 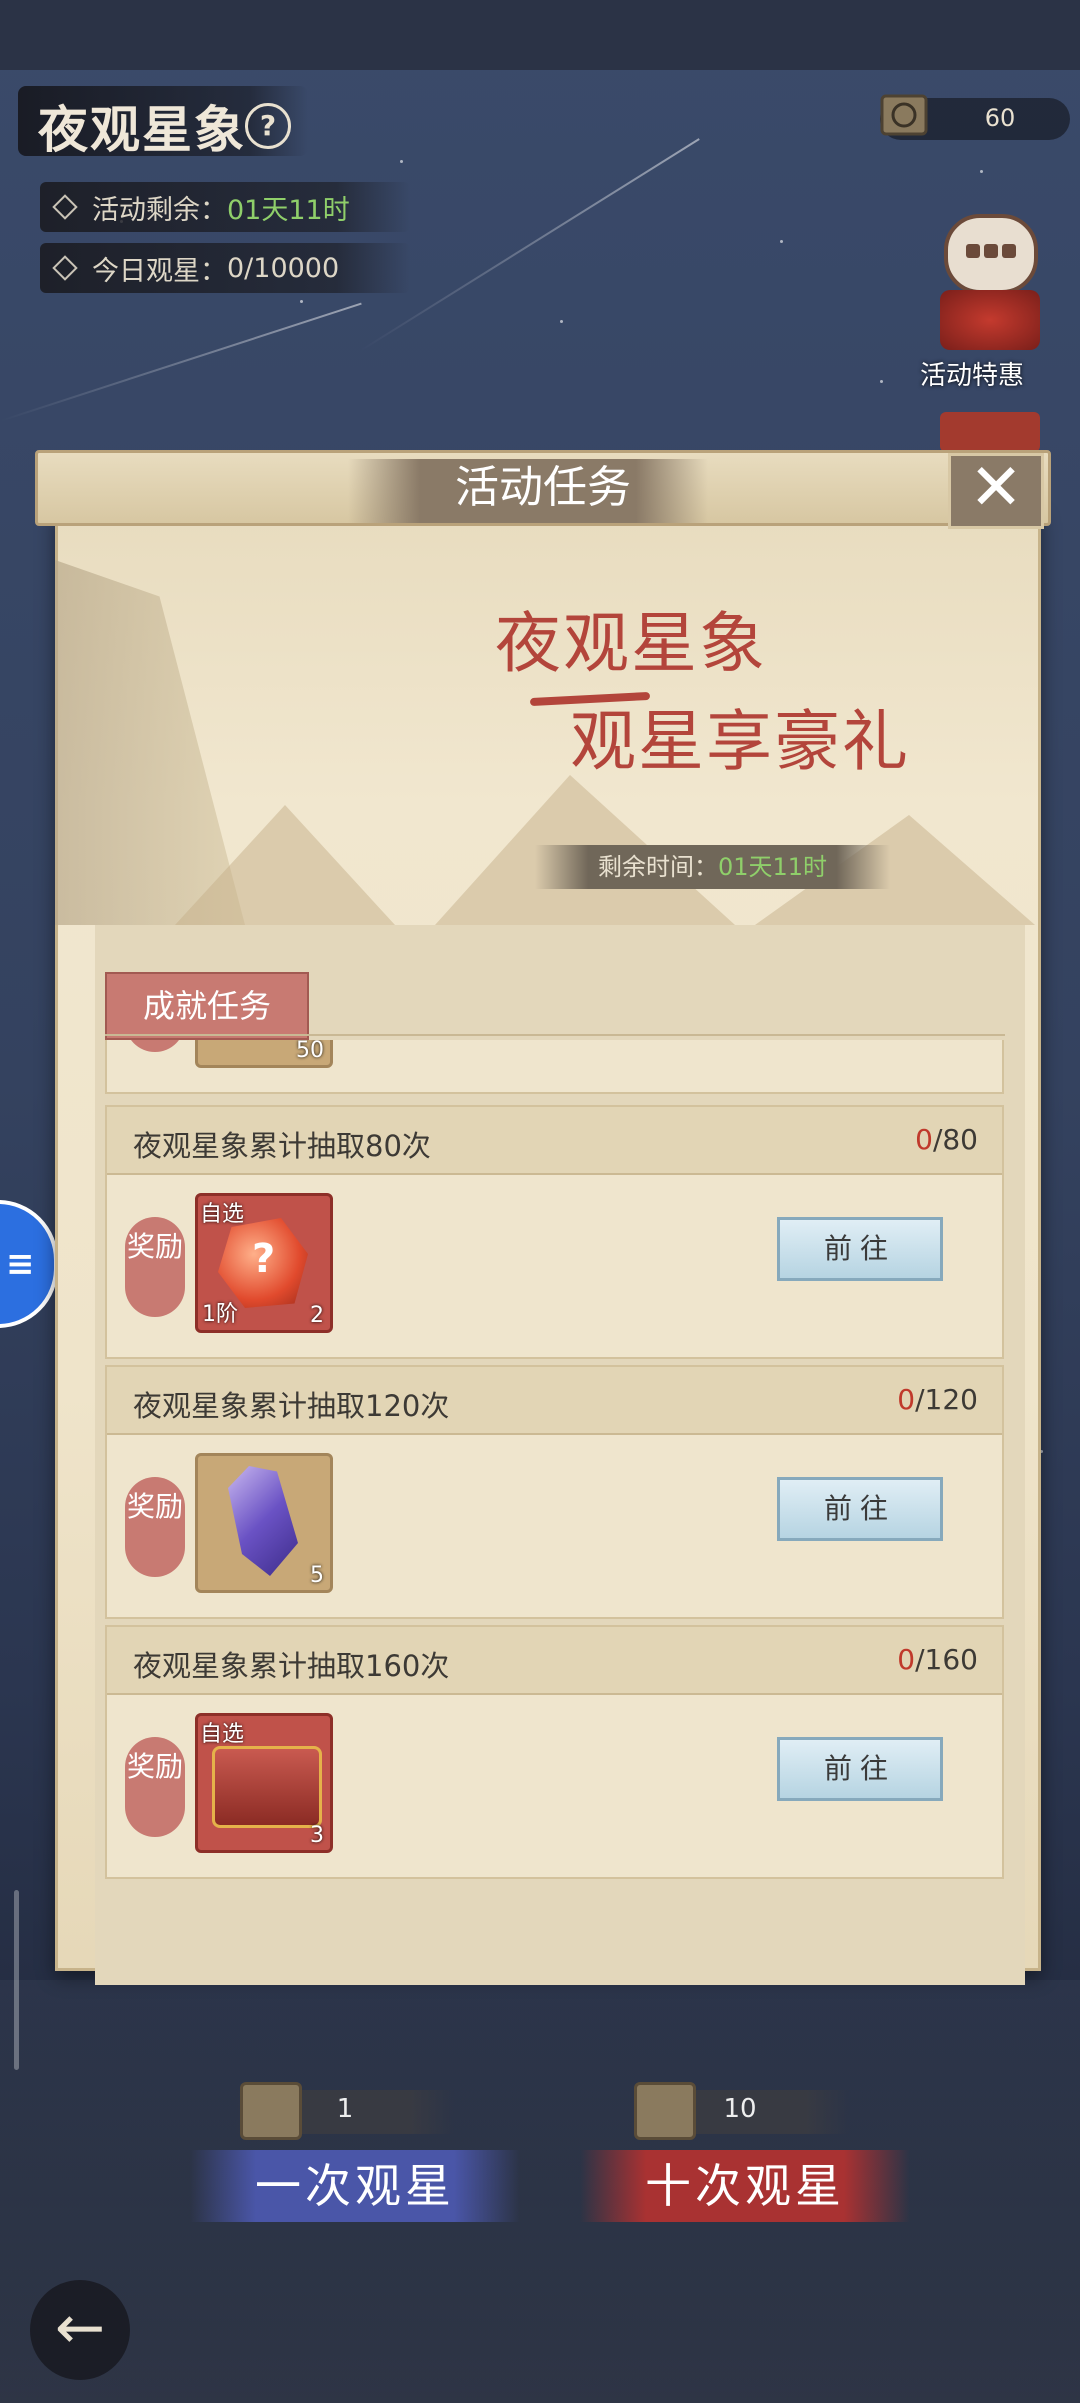 What do you see at coordinates (282, 1146) in the screenshot?
I see `task-name: 夜观星象累计抽取80次` at bounding box center [282, 1146].